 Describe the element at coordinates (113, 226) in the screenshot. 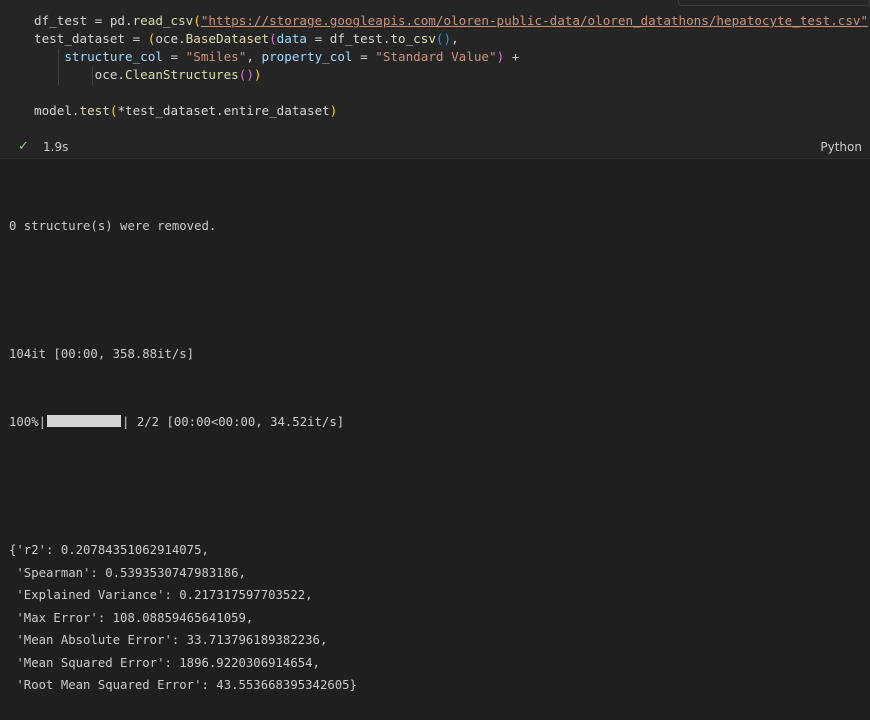

I see `output-removed-line: 0 structure(s) were removed.` at that location.